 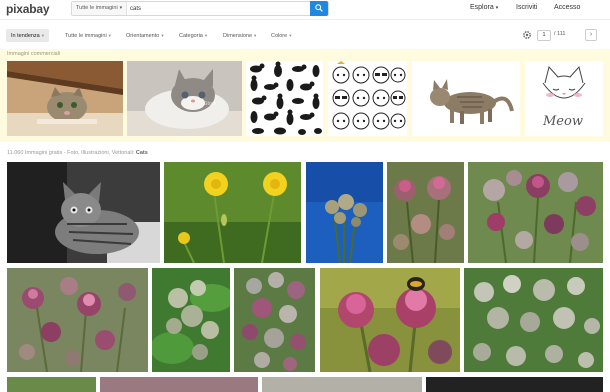 What do you see at coordinates (567, 7) in the screenshot?
I see `nav-login: Accesso` at bounding box center [567, 7].